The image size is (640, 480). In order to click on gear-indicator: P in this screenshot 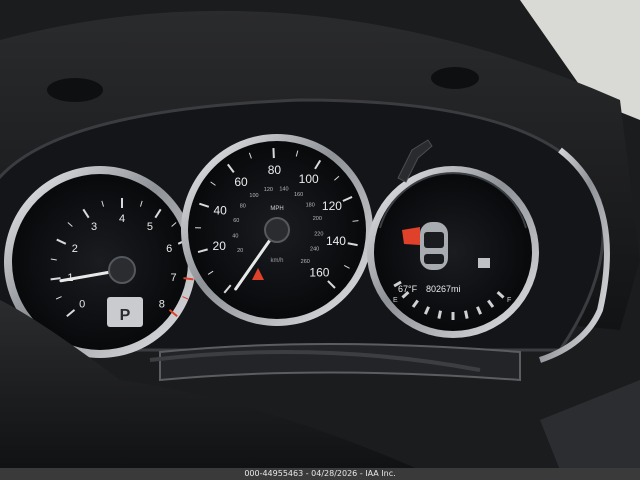, I will do `click(125, 315)`.